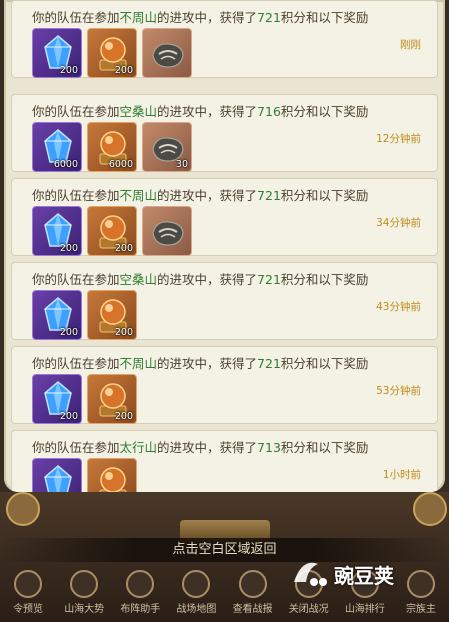 The image size is (449, 622). What do you see at coordinates (84, 475) in the screenshot?
I see `reward-items` at bounding box center [84, 475].